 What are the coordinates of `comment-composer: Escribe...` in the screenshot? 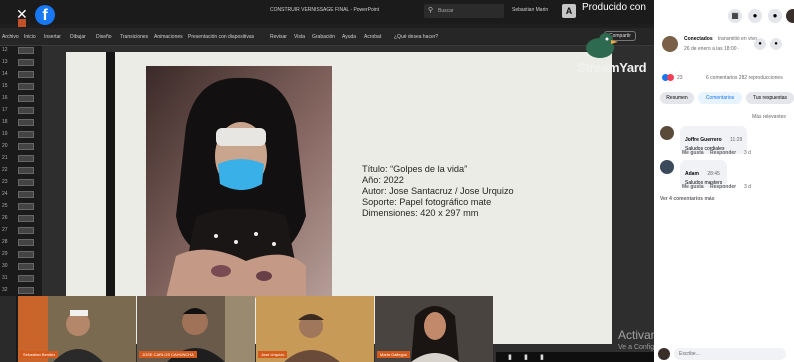 It's located at (724, 354).